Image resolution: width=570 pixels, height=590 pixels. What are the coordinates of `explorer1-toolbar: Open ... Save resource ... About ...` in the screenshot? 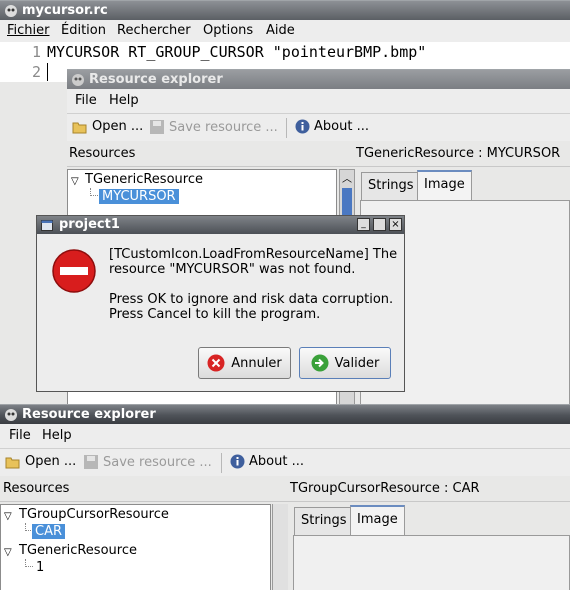 It's located at (318, 127).